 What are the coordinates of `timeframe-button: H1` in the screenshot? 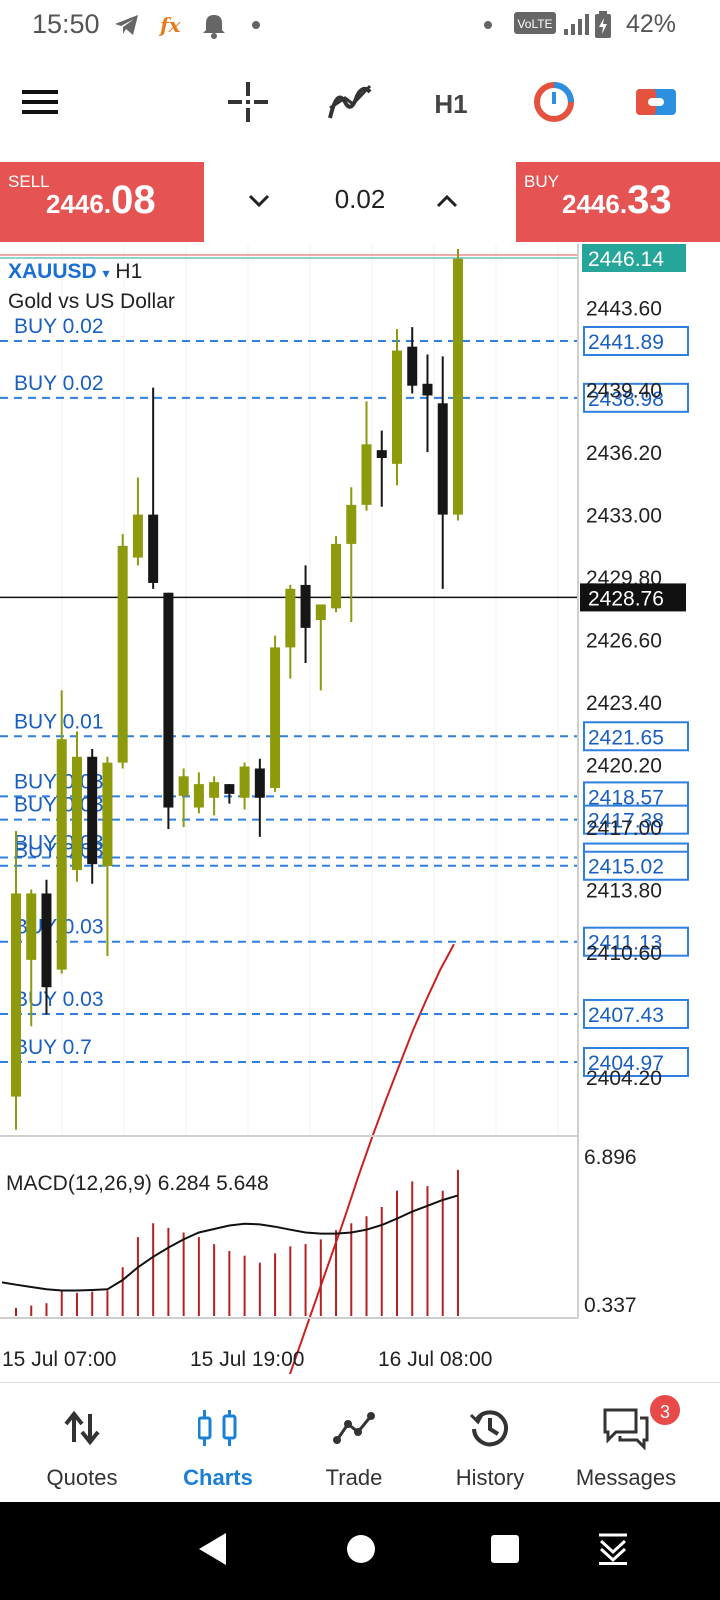 It's located at (451, 104).